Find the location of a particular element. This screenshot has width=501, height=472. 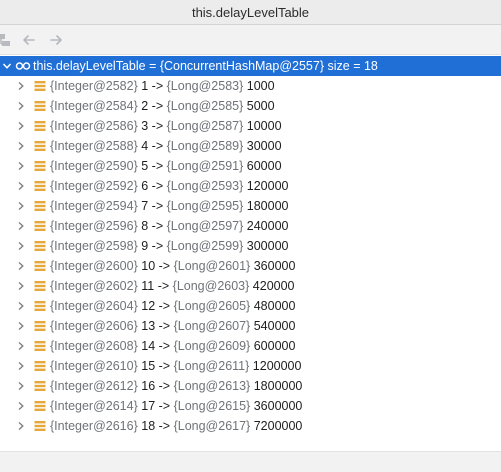

entry-key: 13 is located at coordinates (148, 326).